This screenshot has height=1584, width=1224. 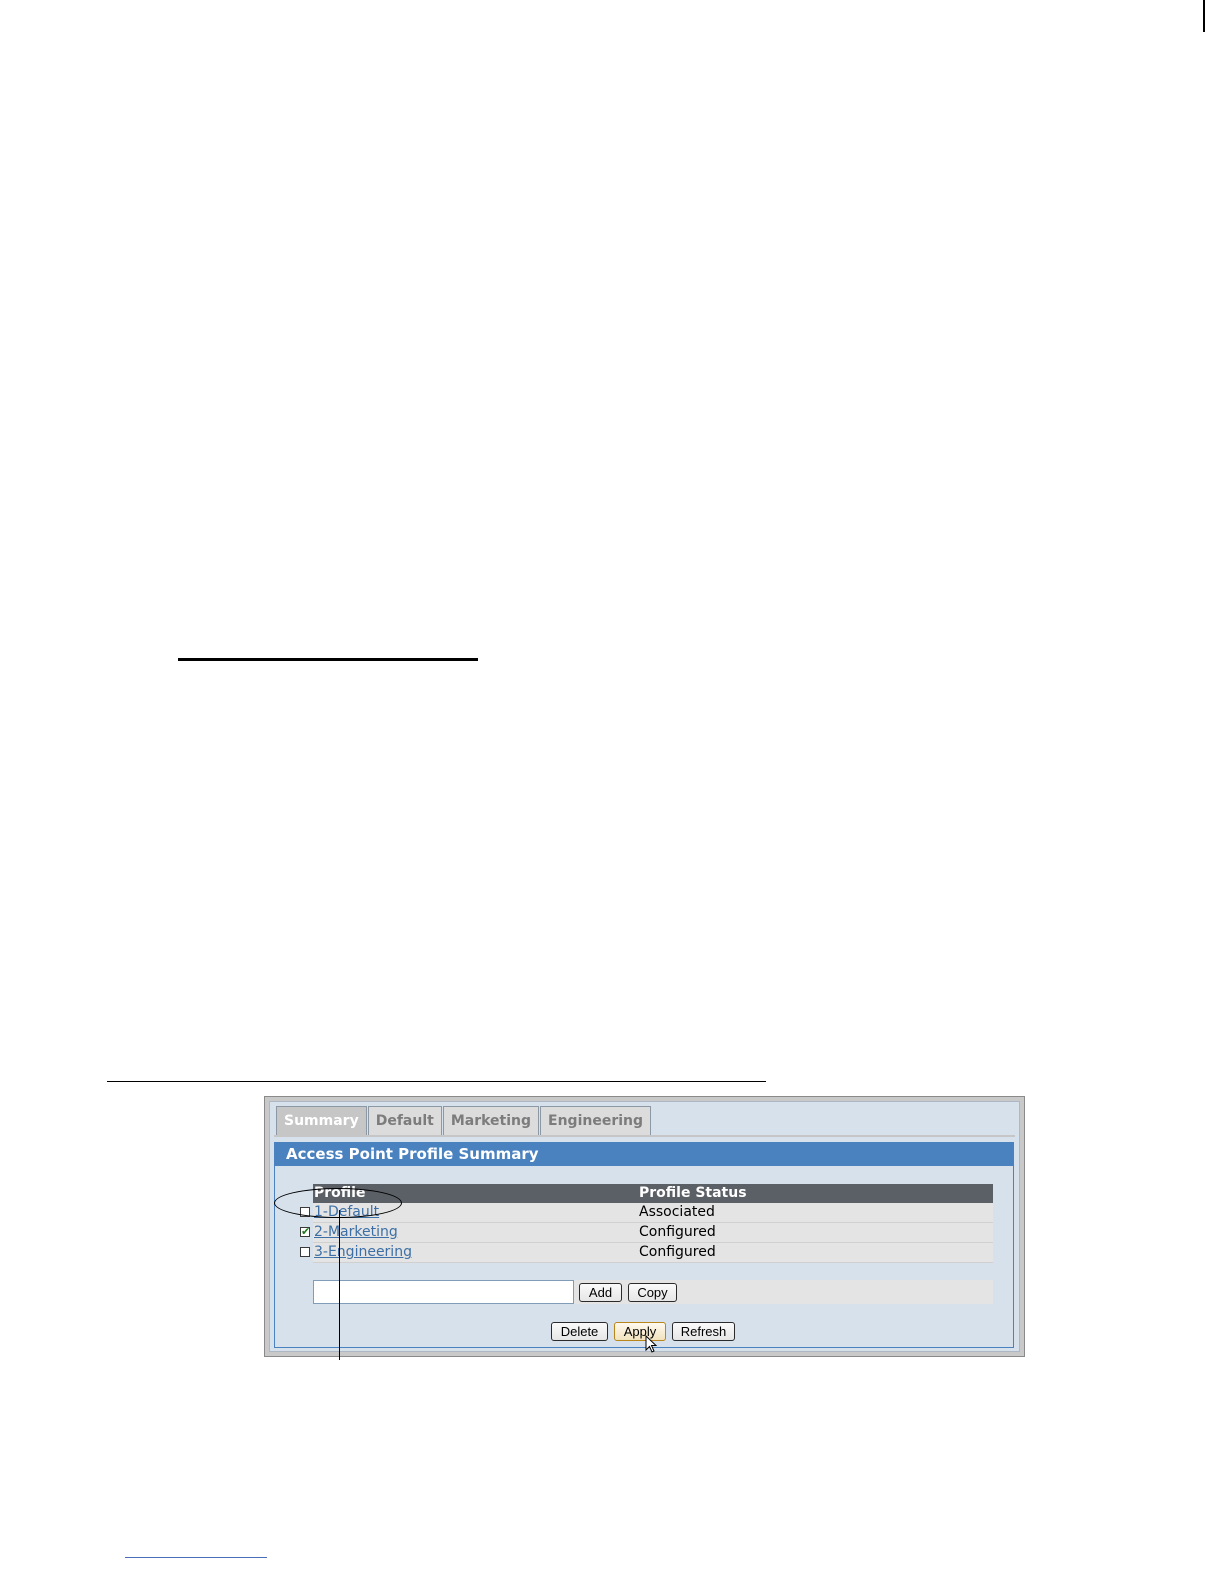 What do you see at coordinates (651, 1344) in the screenshot?
I see `mouse-pointer-icon` at bounding box center [651, 1344].